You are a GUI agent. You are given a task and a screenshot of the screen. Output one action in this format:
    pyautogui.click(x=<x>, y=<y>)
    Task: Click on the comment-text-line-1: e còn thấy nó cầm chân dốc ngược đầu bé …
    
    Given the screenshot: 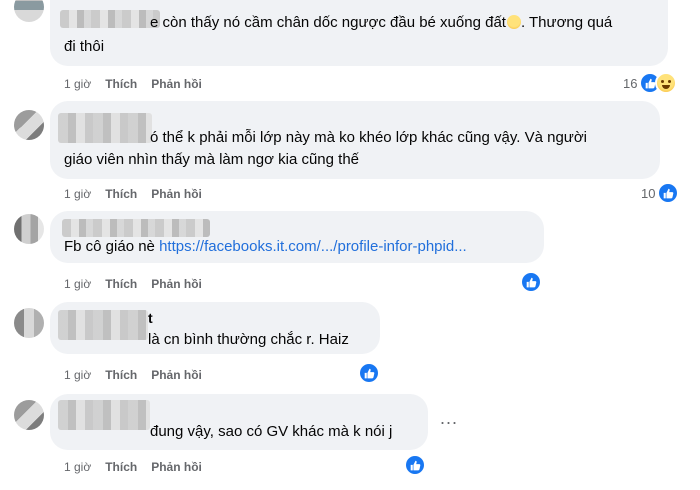 What is the action you would take?
    pyautogui.click(x=381, y=22)
    